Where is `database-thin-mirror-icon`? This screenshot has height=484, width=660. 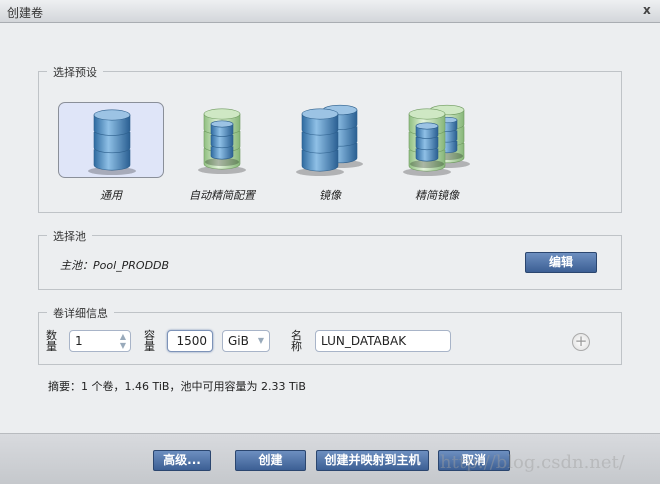
database-thin-mirror-icon is located at coordinates (436, 140).